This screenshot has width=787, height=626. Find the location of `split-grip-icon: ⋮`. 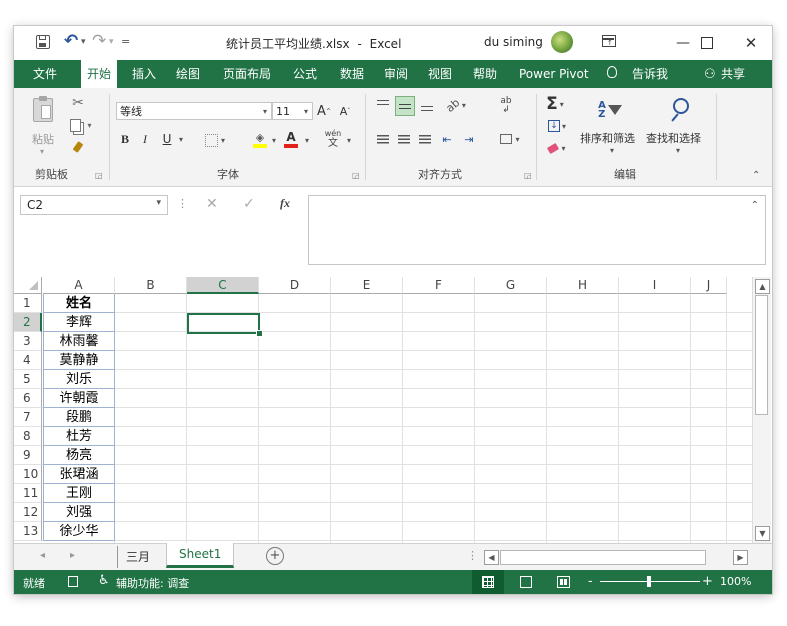

split-grip-icon: ⋮ is located at coordinates (472, 555).